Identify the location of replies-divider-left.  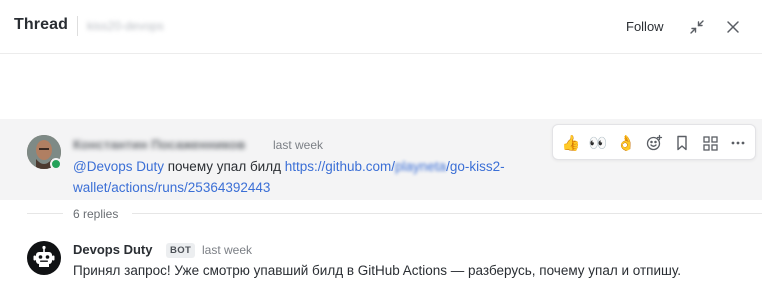
(45, 213).